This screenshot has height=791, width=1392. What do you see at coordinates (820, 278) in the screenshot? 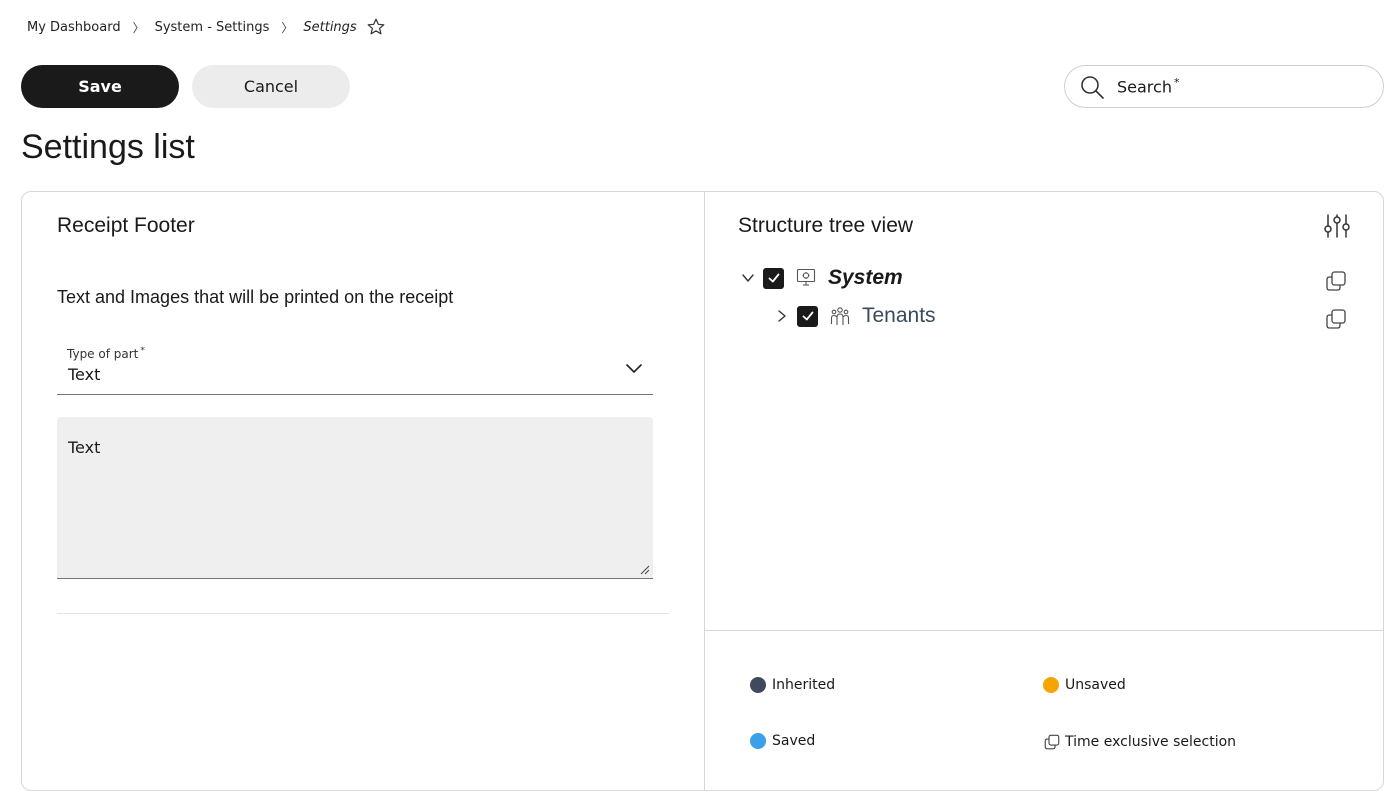
I see `tree-node-system: System` at bounding box center [820, 278].